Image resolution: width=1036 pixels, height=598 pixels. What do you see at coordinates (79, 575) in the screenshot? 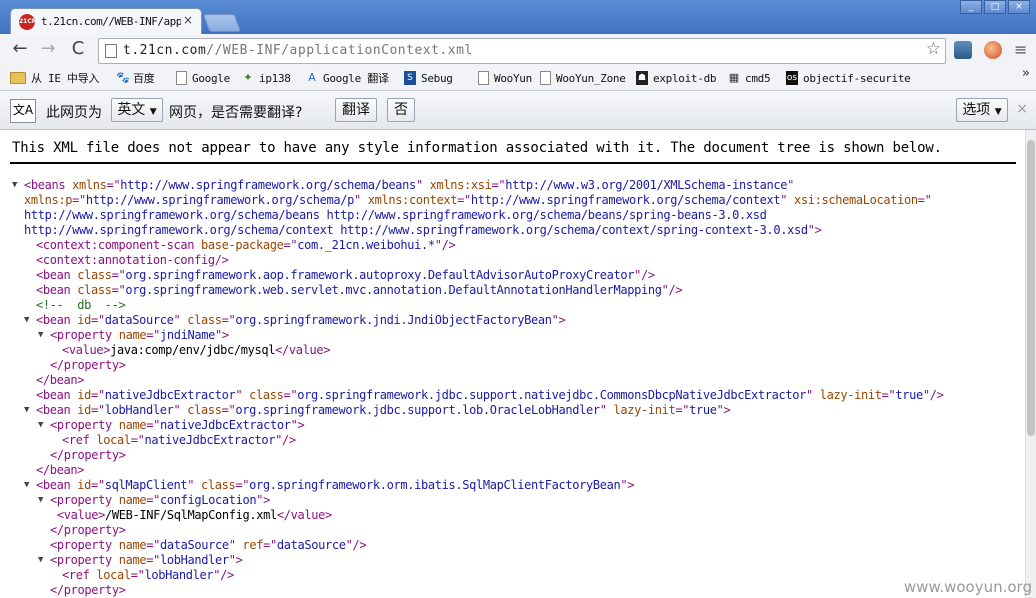
I see `xml-tag: <ref` at bounding box center [79, 575].